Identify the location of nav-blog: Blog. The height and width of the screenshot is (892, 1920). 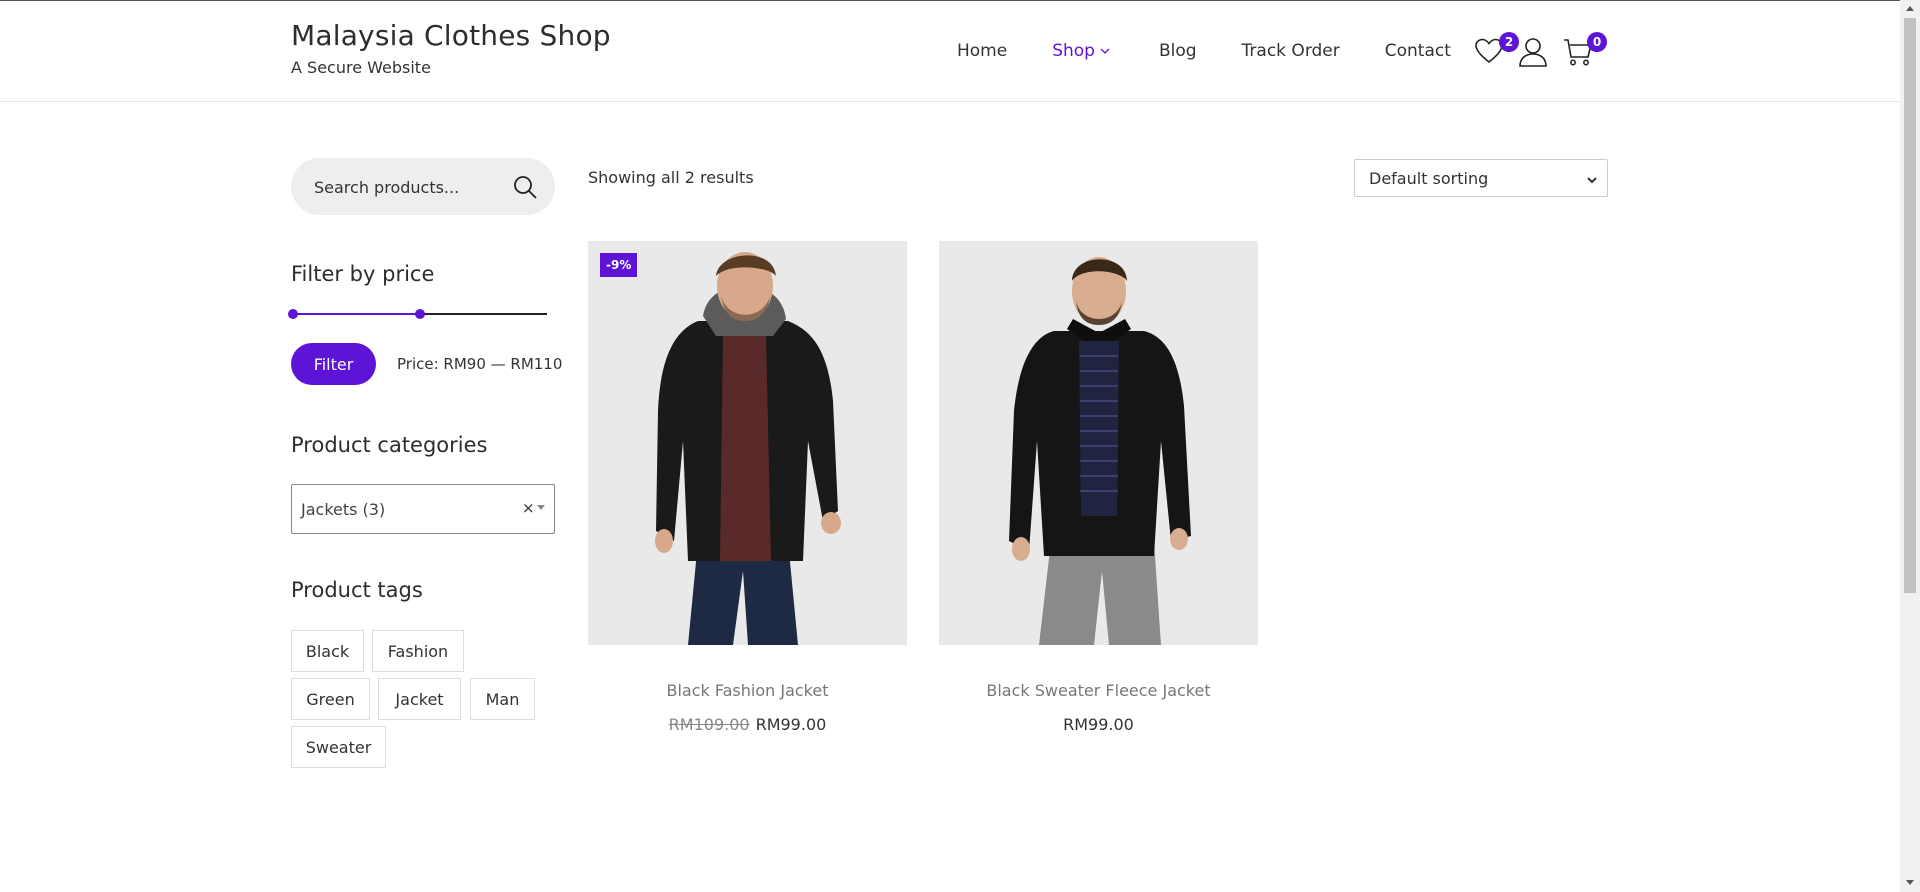
(1178, 51).